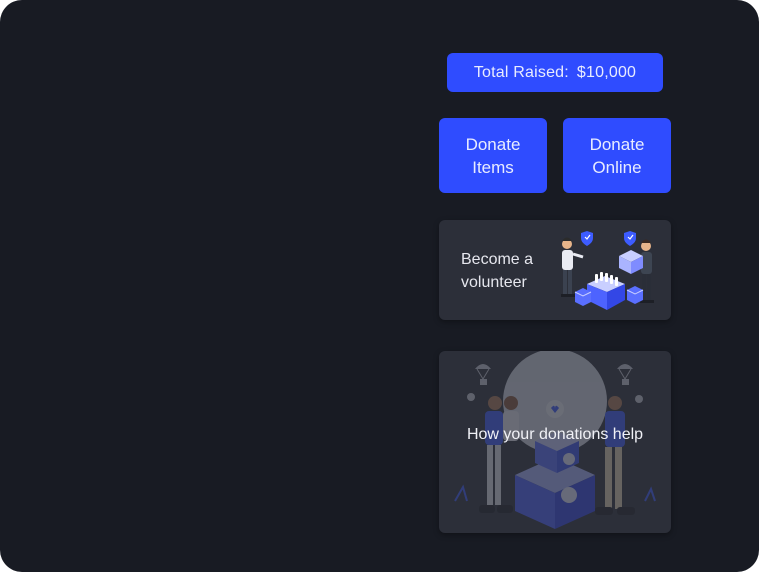 The height and width of the screenshot is (572, 759). What do you see at coordinates (617, 144) in the screenshot?
I see `donate-online-line-1: Donate` at bounding box center [617, 144].